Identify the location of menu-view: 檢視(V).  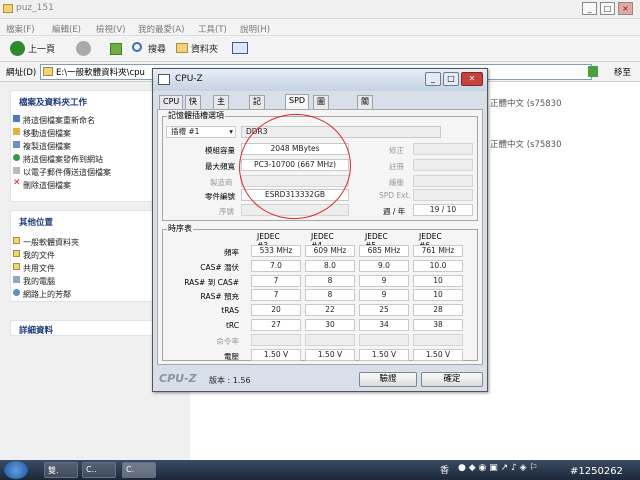
(110, 29).